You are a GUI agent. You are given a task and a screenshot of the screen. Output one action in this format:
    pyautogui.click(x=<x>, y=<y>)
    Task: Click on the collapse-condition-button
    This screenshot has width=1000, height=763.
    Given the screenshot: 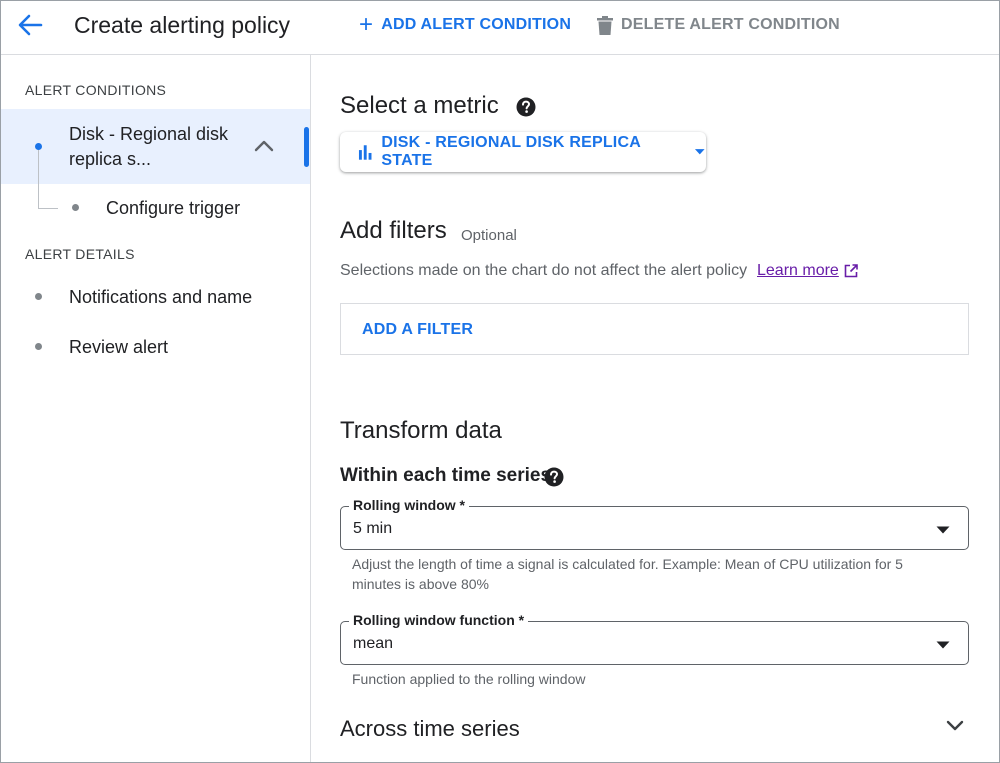 What is the action you would take?
    pyautogui.click(x=264, y=148)
    